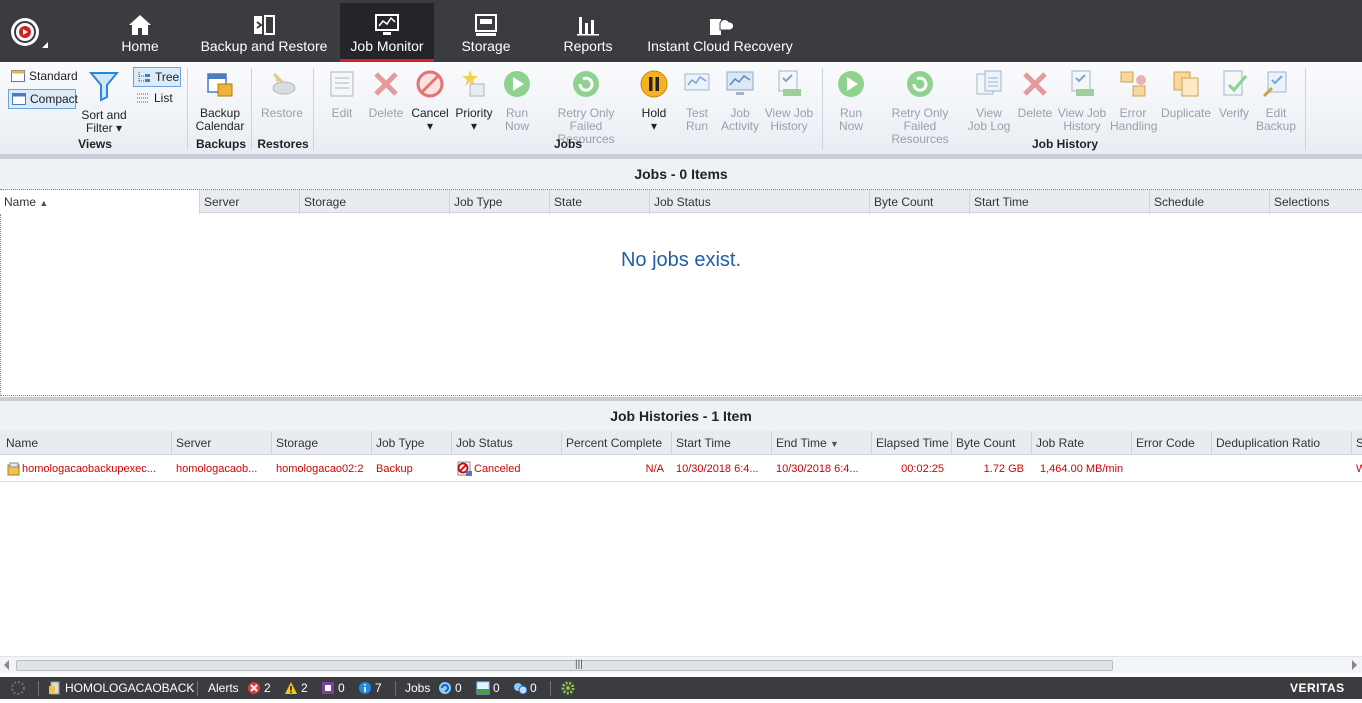 Image resolution: width=1362 pixels, height=703 pixels. I want to click on history-view-job-history-button: View Job History, so click(1082, 100).